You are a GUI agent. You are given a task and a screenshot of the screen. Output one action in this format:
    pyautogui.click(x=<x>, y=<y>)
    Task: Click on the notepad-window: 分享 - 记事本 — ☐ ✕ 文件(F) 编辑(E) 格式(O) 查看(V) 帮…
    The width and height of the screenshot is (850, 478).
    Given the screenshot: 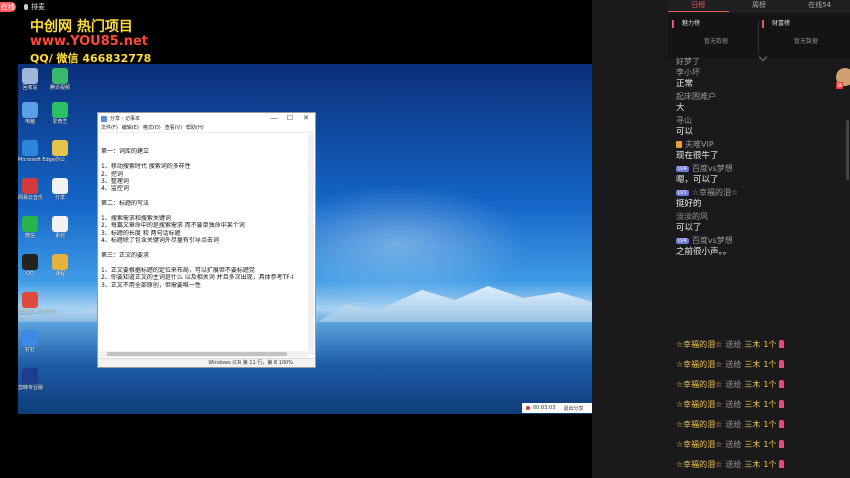 What is the action you would take?
    pyautogui.click(x=206, y=240)
    